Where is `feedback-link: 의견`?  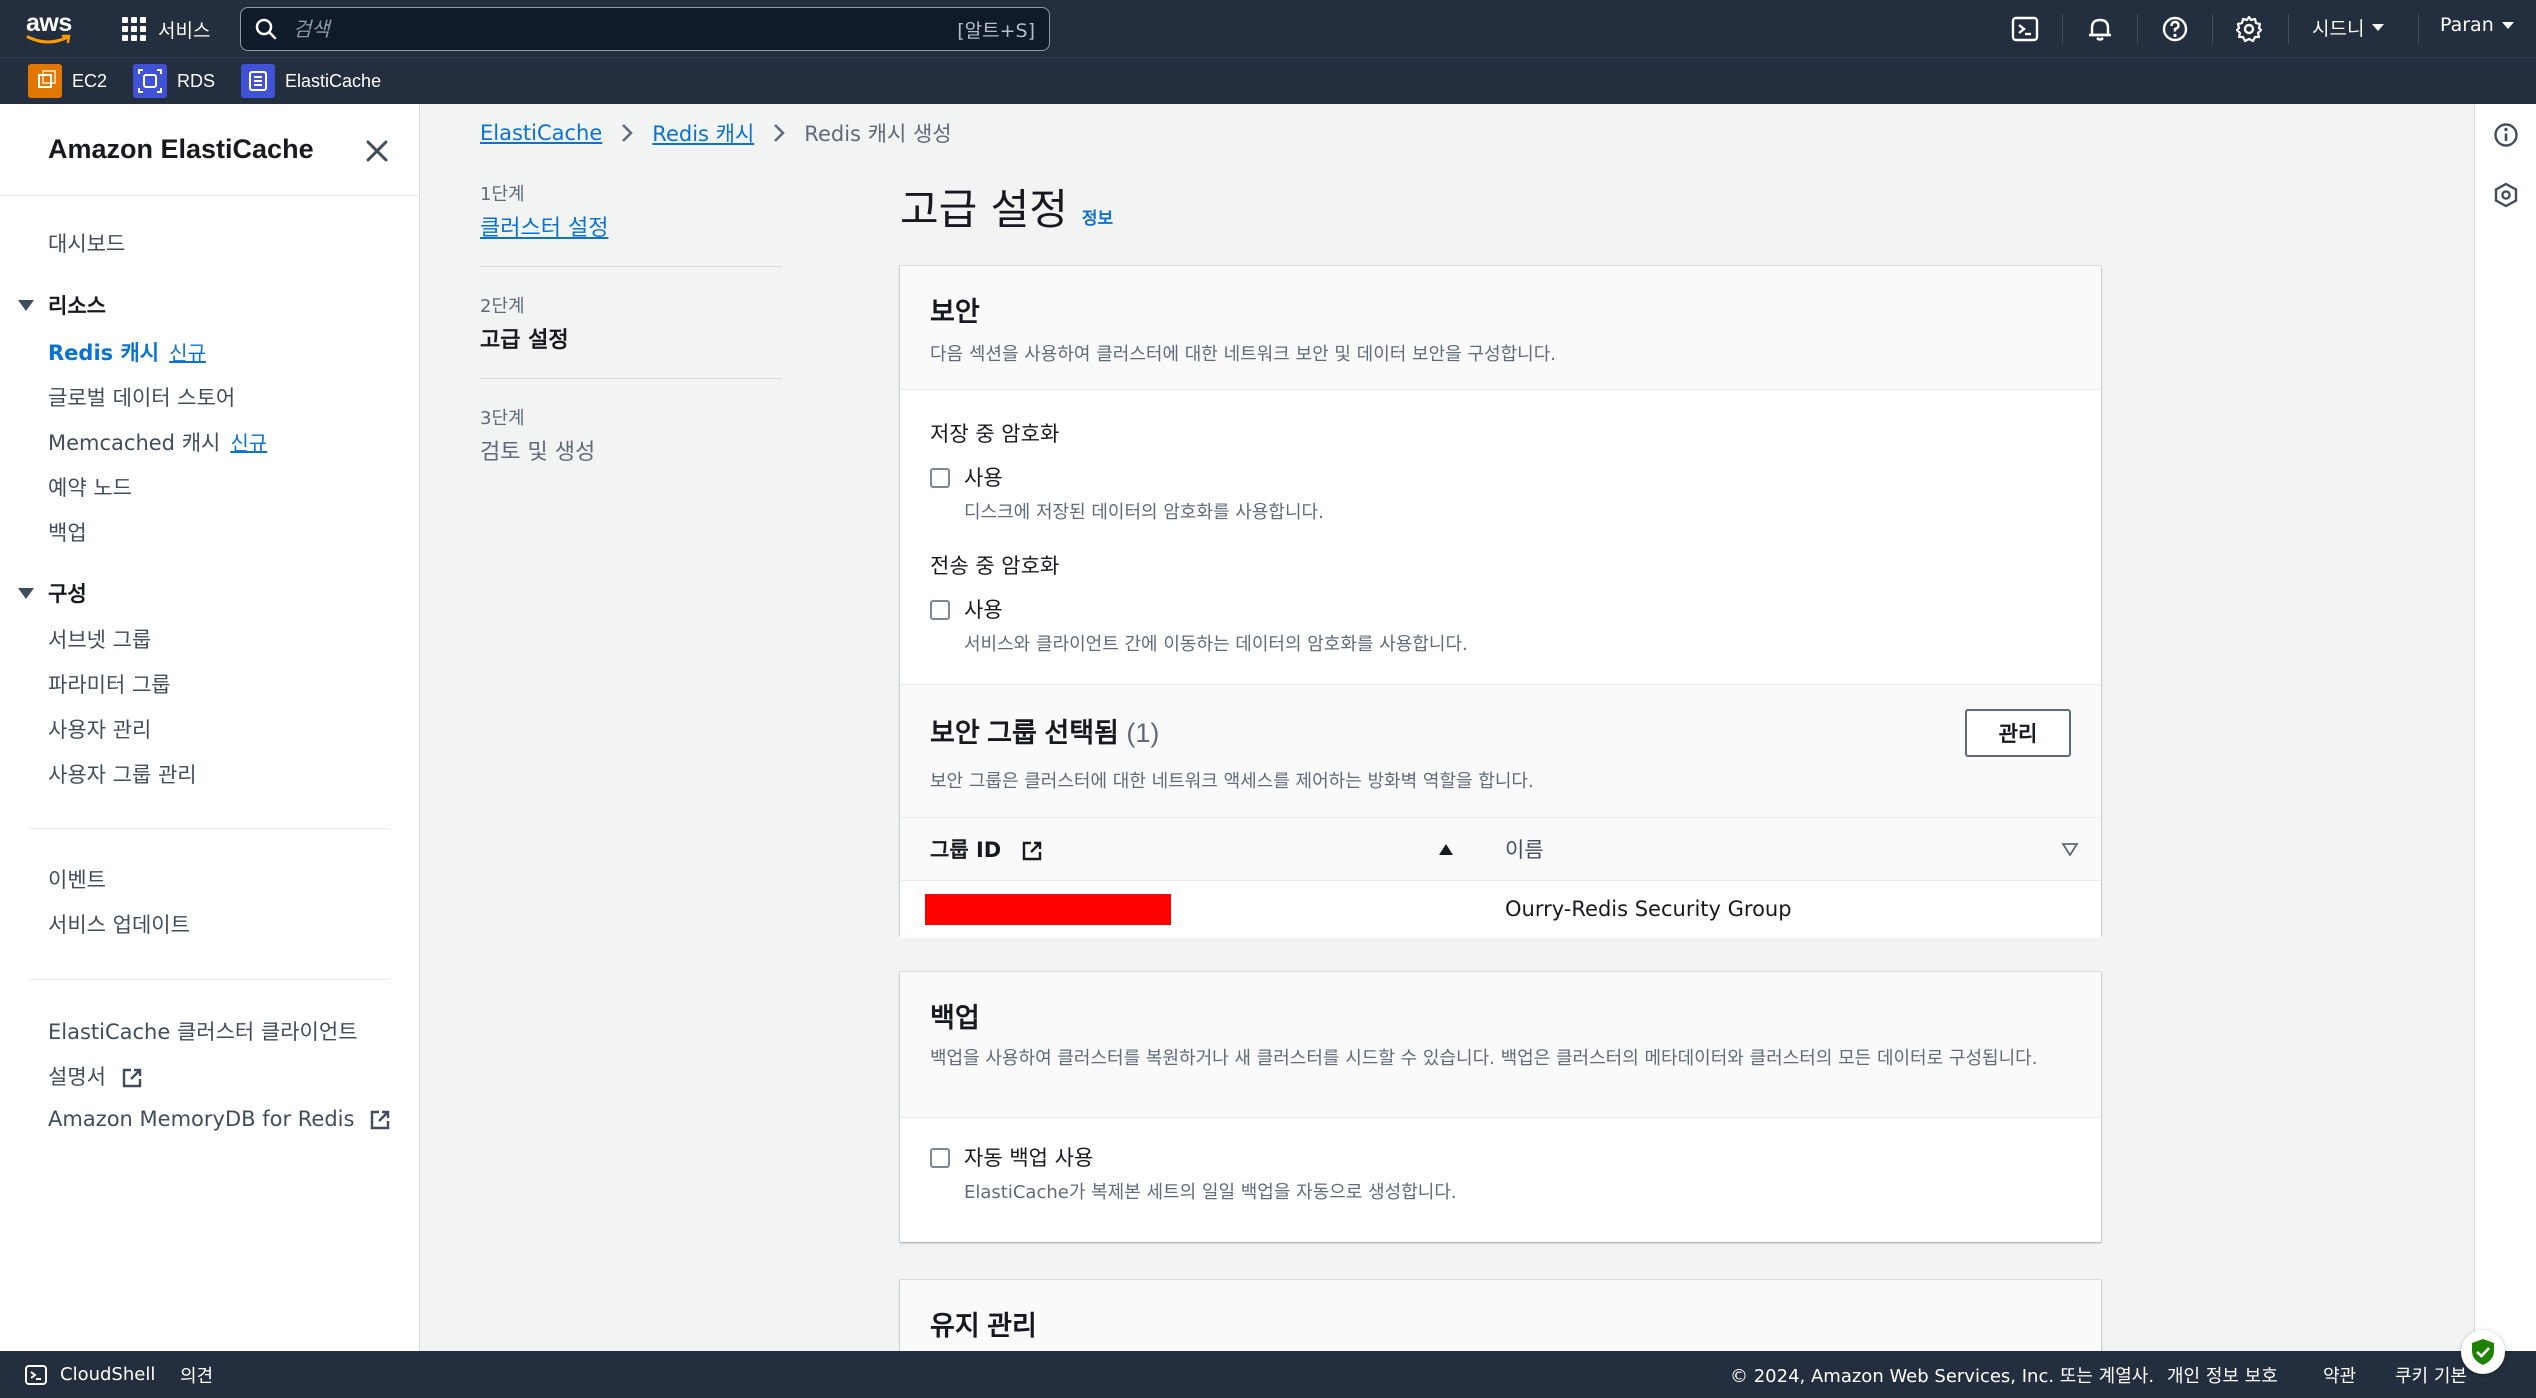 feedback-link: 의견 is located at coordinates (196, 1375).